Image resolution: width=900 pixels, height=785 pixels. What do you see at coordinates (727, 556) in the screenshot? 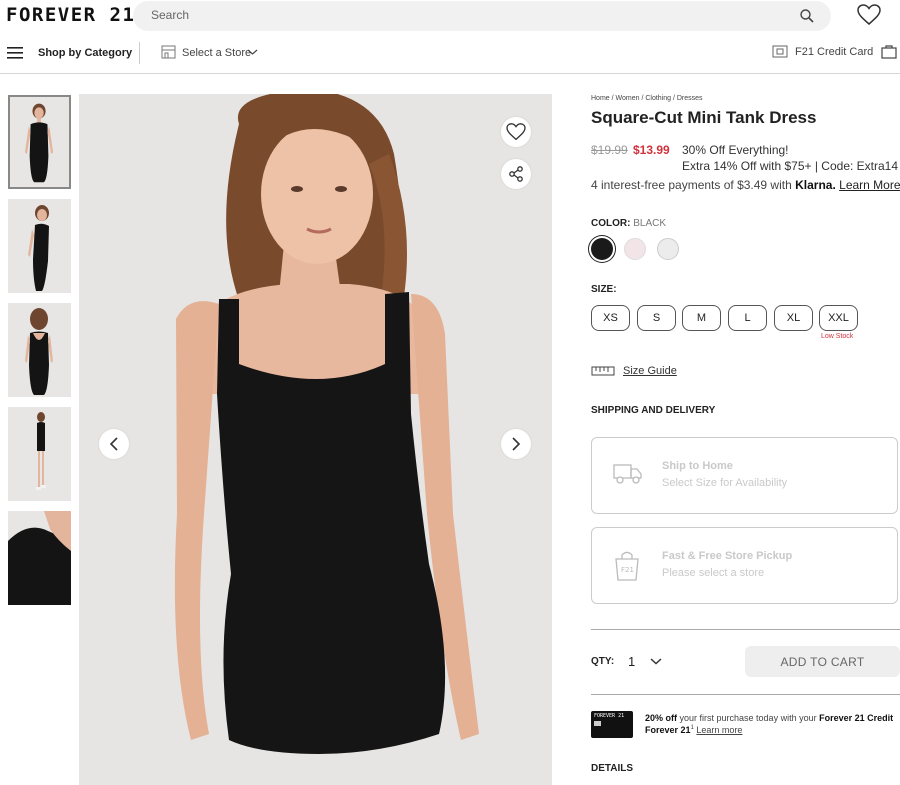
I see `store-pickup-title: Fast & Free Store Pickup` at bounding box center [727, 556].